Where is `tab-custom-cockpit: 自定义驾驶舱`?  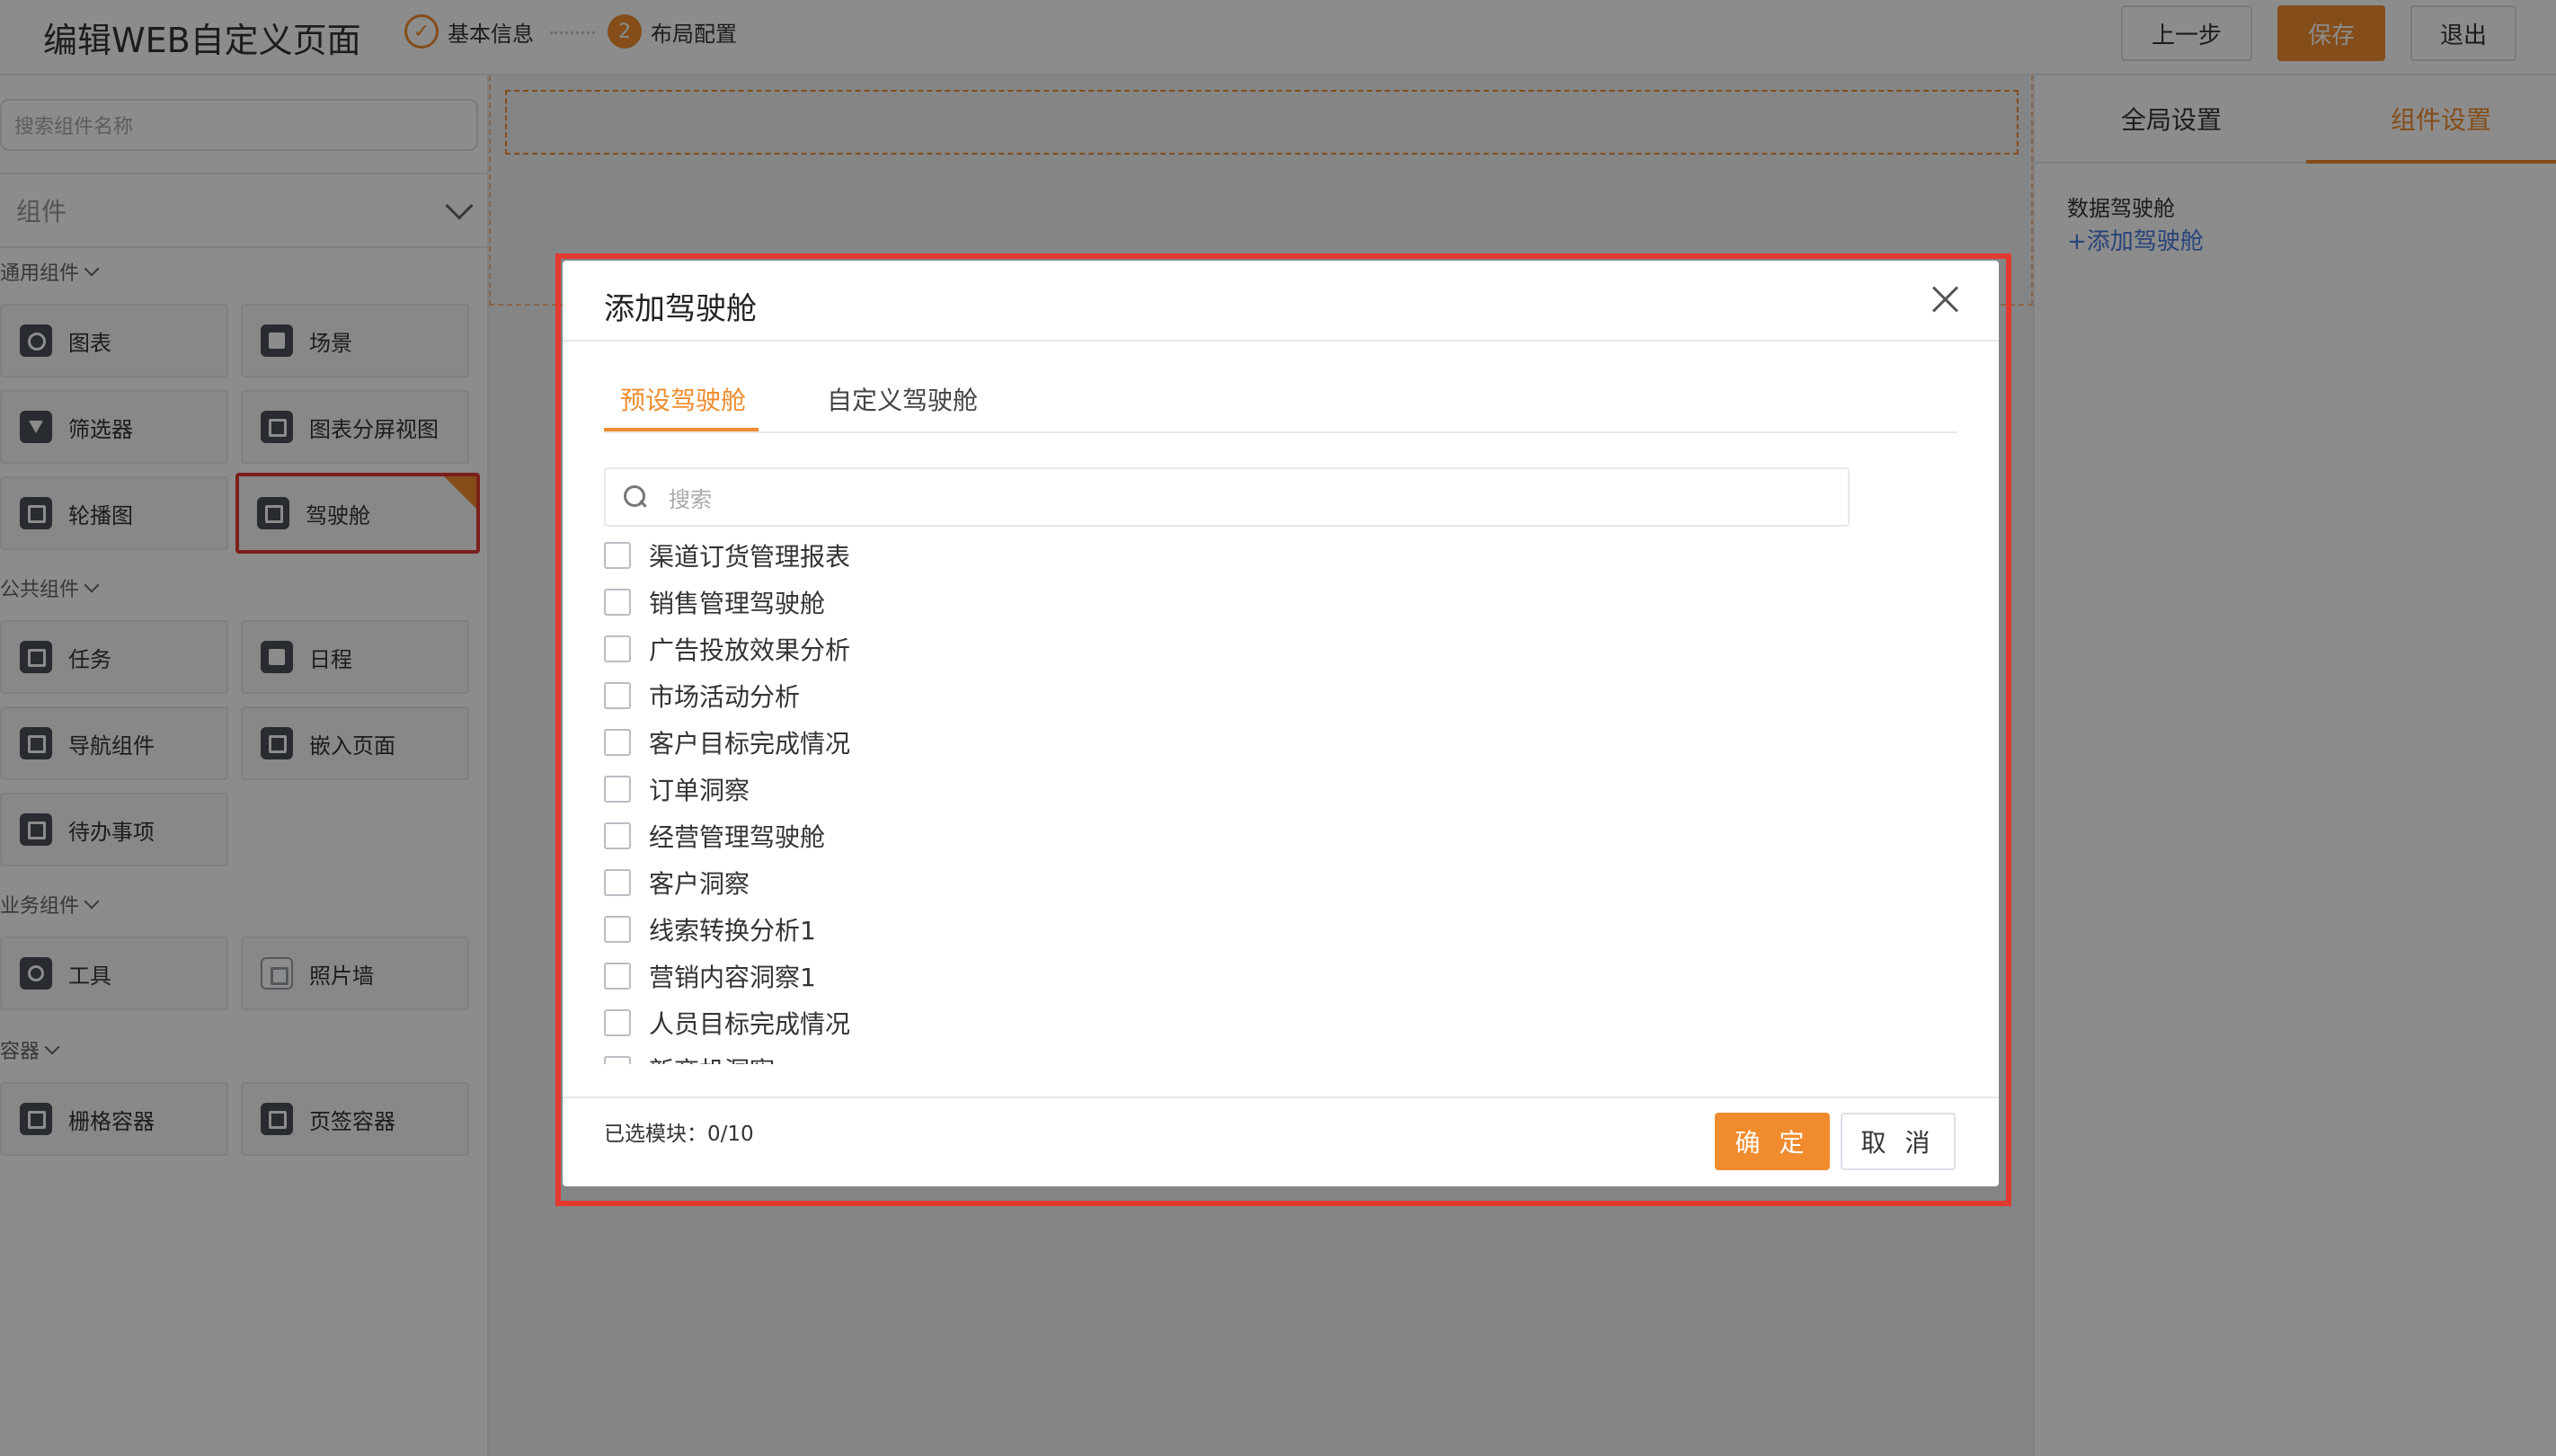
tab-custom-cockpit: 自定义驾驶舱 is located at coordinates (902, 399).